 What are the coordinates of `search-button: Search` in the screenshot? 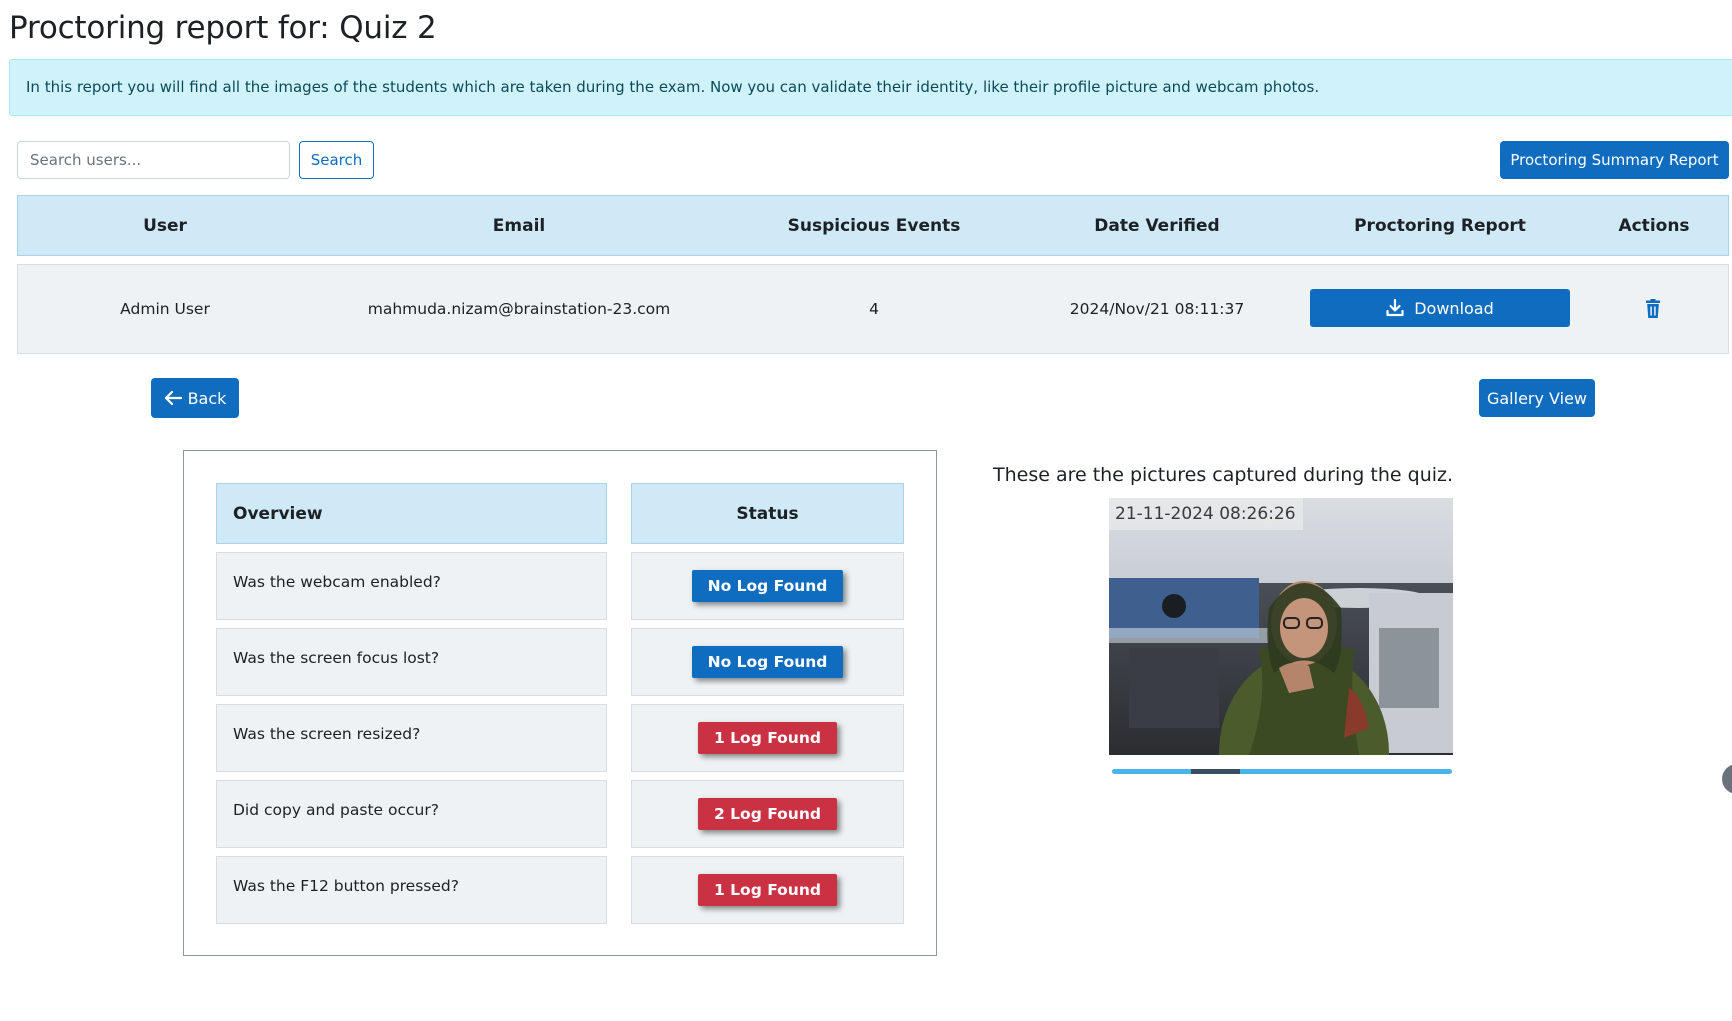 It's located at (336, 160).